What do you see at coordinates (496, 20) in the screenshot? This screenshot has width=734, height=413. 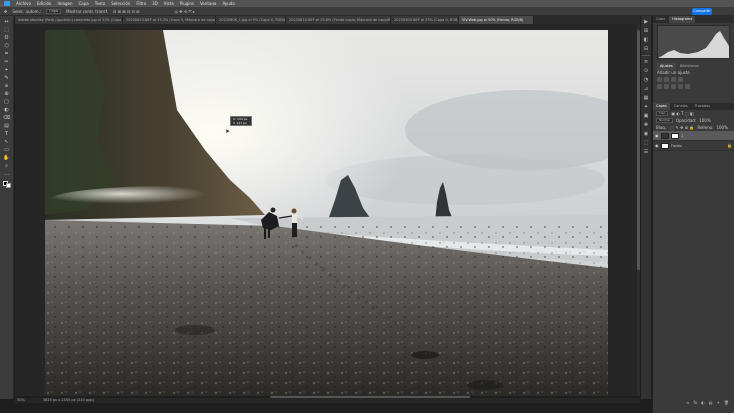 I see `document-tab-active: VIV.Web.jpg al 50% (Fondo, RGB/8)` at bounding box center [496, 20].